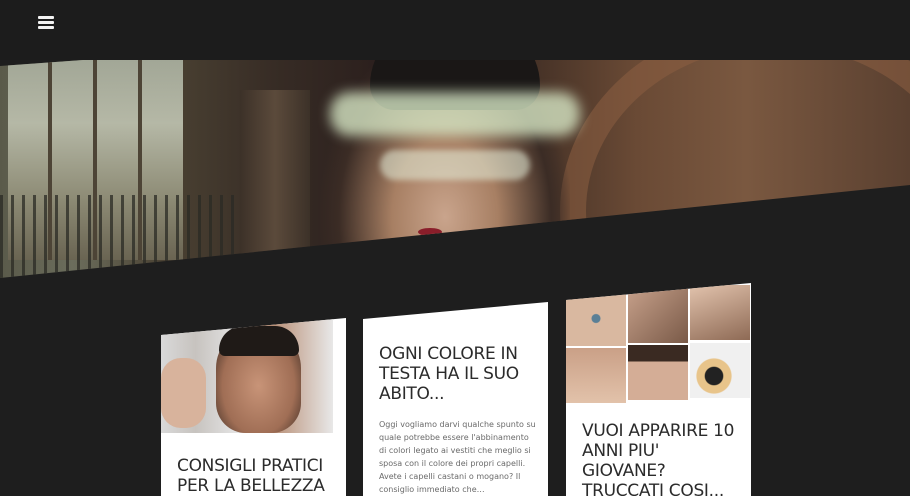 The image size is (910, 496). I want to click on hero-model-lips, so click(430, 232).